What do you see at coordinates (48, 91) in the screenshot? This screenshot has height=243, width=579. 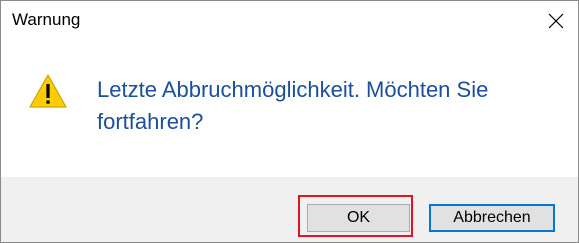 I see `warning-icon` at bounding box center [48, 91].